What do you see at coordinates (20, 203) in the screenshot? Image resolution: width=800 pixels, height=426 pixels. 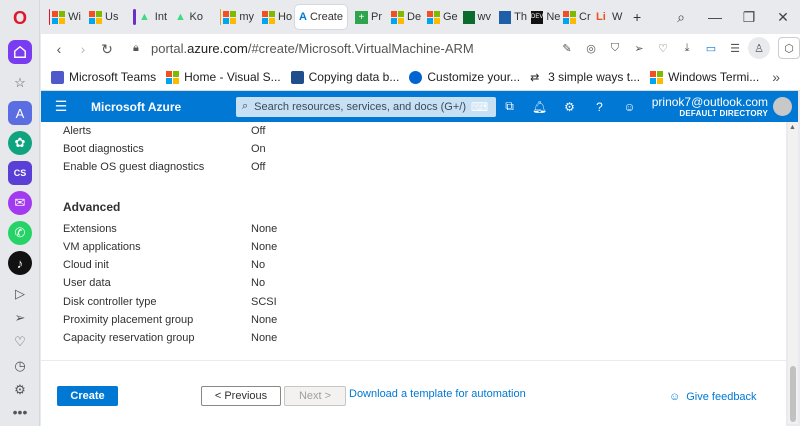 I see `messenger-icon: ✉` at bounding box center [20, 203].